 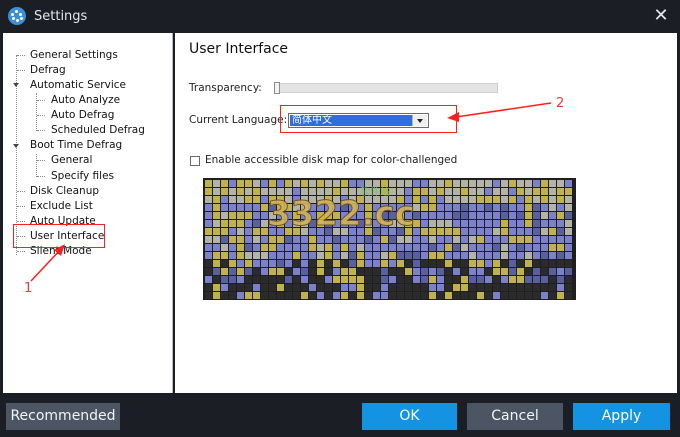 I want to click on close-icon: ✕, so click(x=661, y=16).